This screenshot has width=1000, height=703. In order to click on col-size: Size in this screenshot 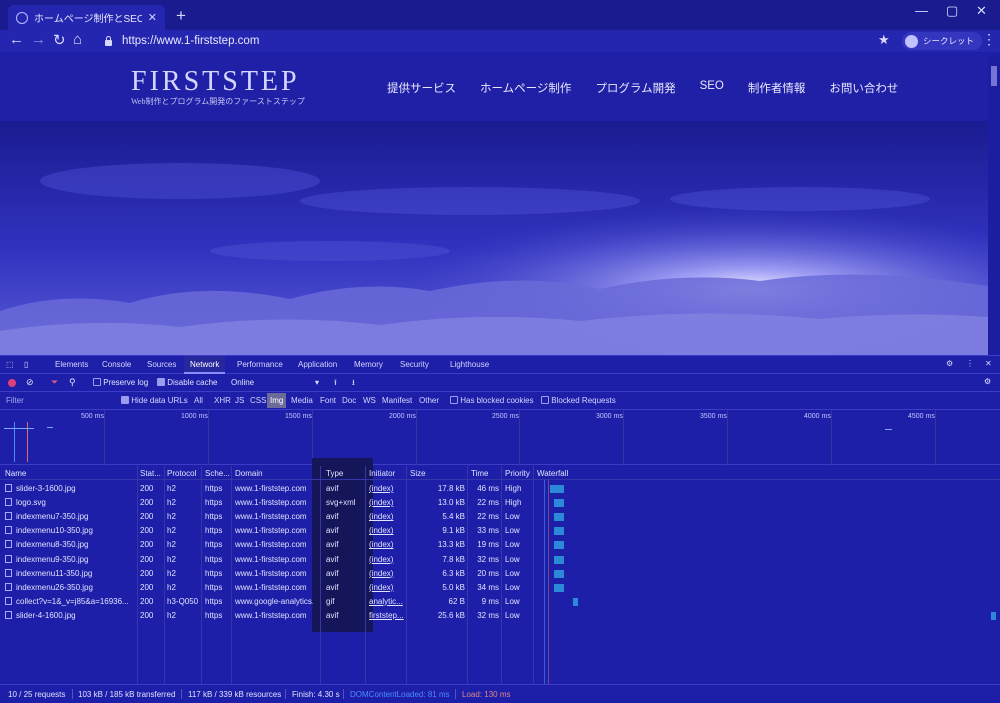, I will do `click(418, 473)`.